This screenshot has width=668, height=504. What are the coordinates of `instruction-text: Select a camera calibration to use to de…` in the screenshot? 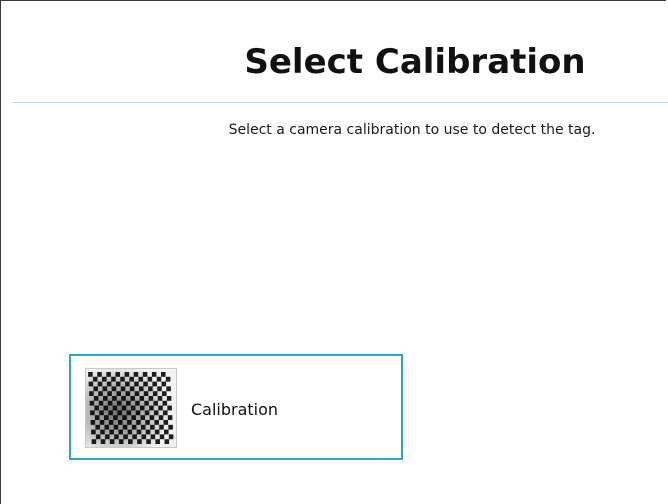 It's located at (412, 130).